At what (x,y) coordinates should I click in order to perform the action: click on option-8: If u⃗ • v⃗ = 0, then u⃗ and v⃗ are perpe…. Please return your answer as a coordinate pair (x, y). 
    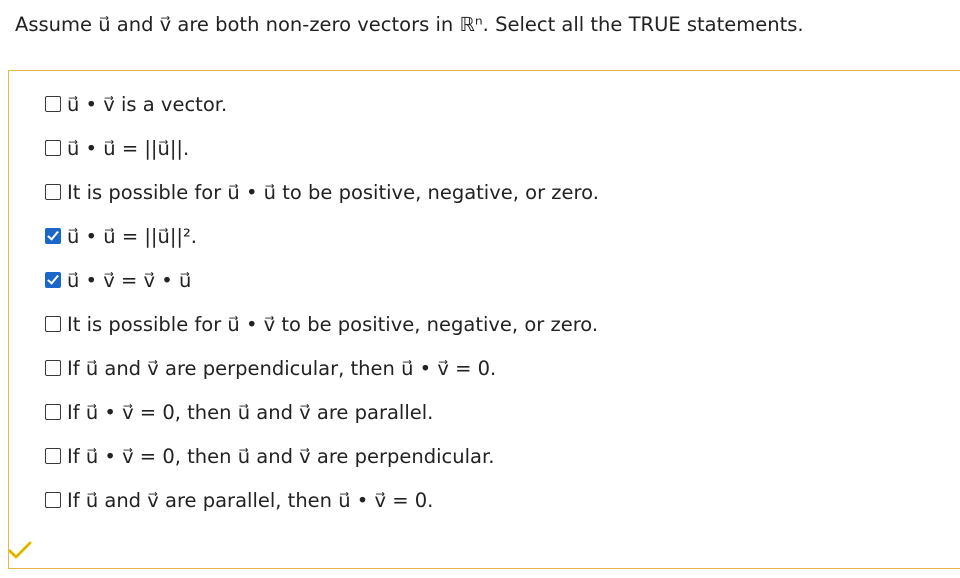
    Looking at the image, I should click on (322, 456).